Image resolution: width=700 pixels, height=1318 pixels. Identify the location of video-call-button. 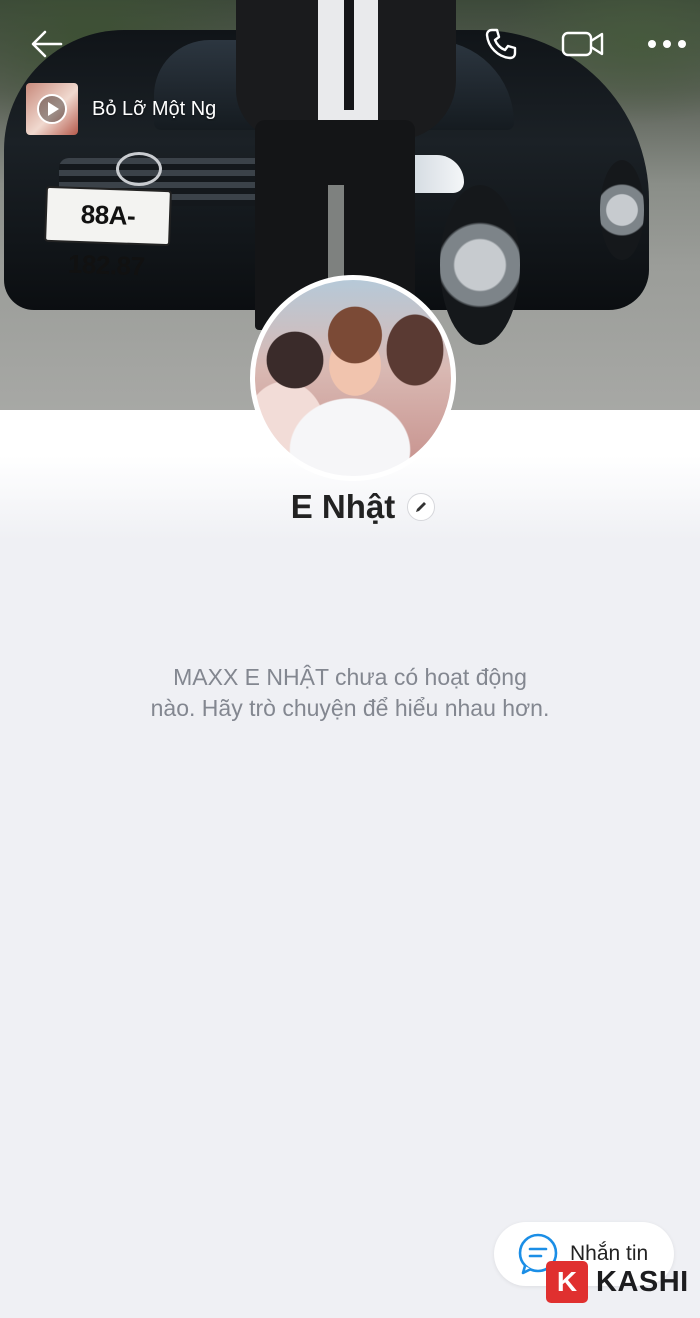
(583, 44).